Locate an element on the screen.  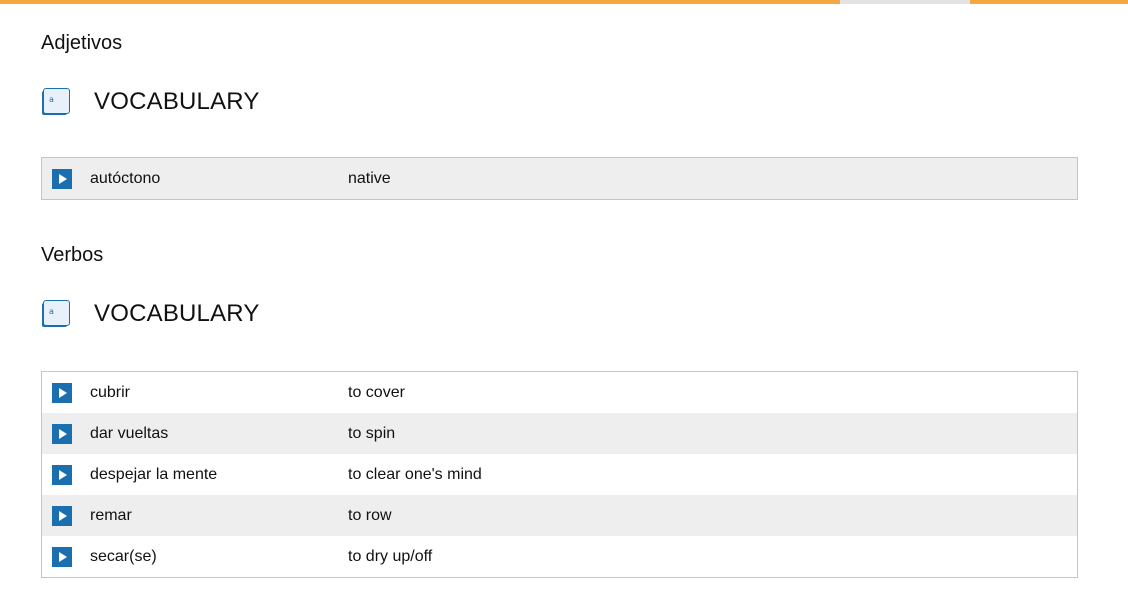
progress-segment-complete is located at coordinates (420, 2).